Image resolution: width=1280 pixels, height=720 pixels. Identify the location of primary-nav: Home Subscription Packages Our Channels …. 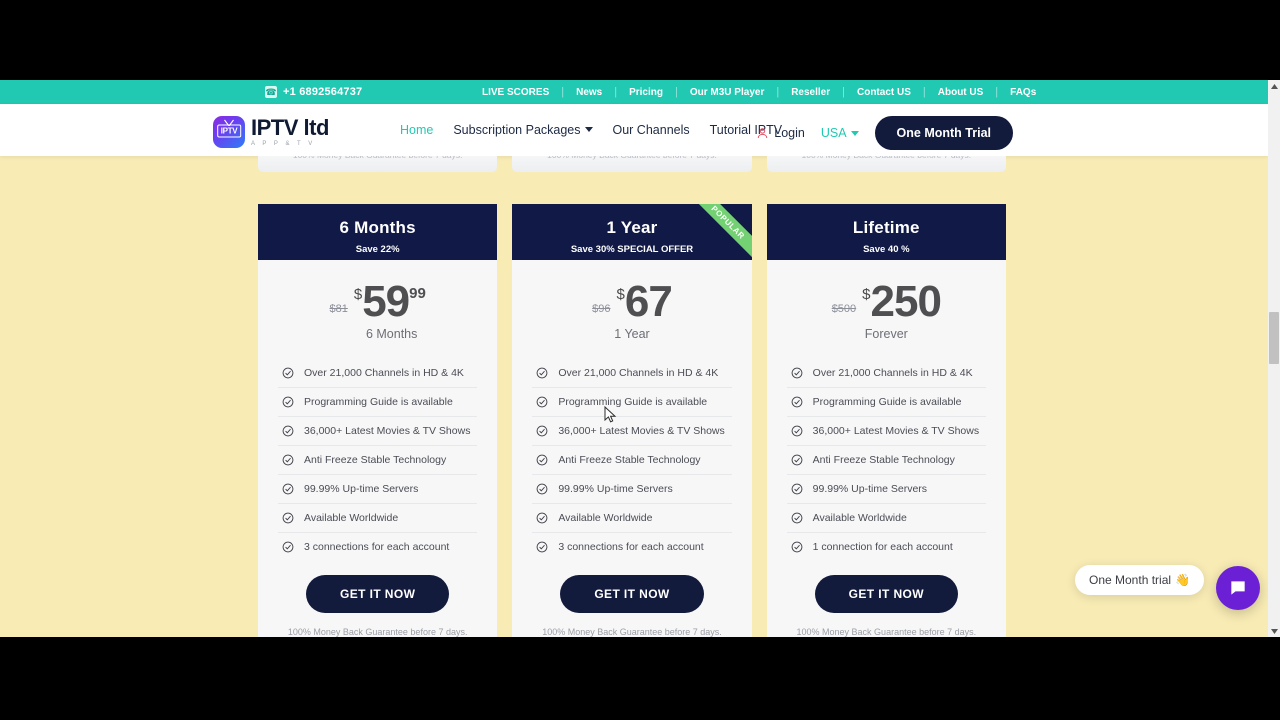
(591, 130).